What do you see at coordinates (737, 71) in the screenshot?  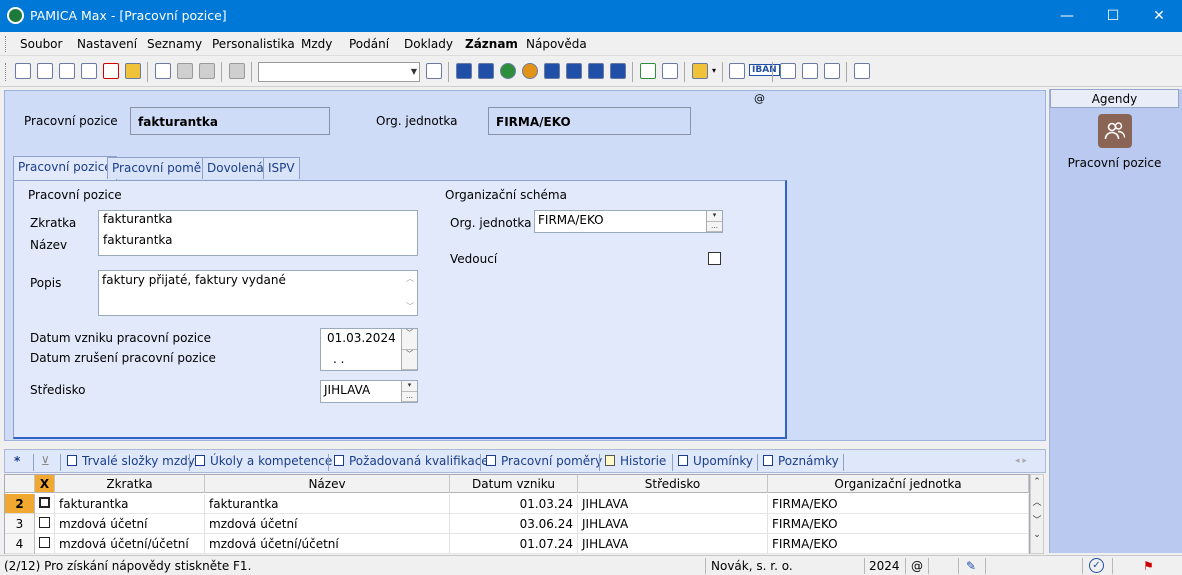 I see `calculator-icon` at bounding box center [737, 71].